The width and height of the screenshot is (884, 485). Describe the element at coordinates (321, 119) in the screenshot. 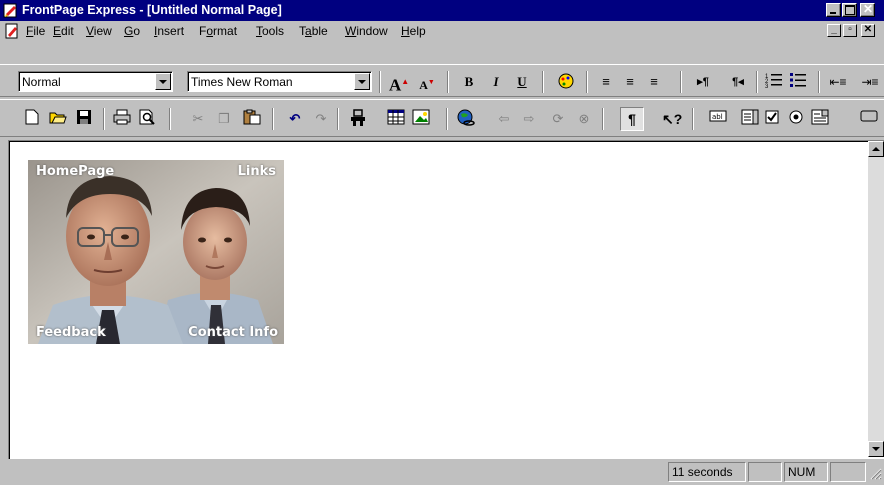

I see `redo-icon: ↷` at that location.